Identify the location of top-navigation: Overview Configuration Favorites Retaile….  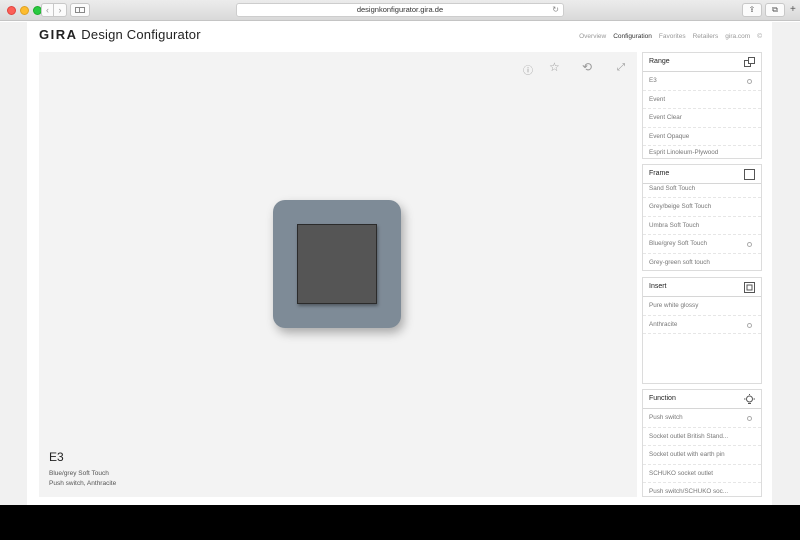
(670, 36).